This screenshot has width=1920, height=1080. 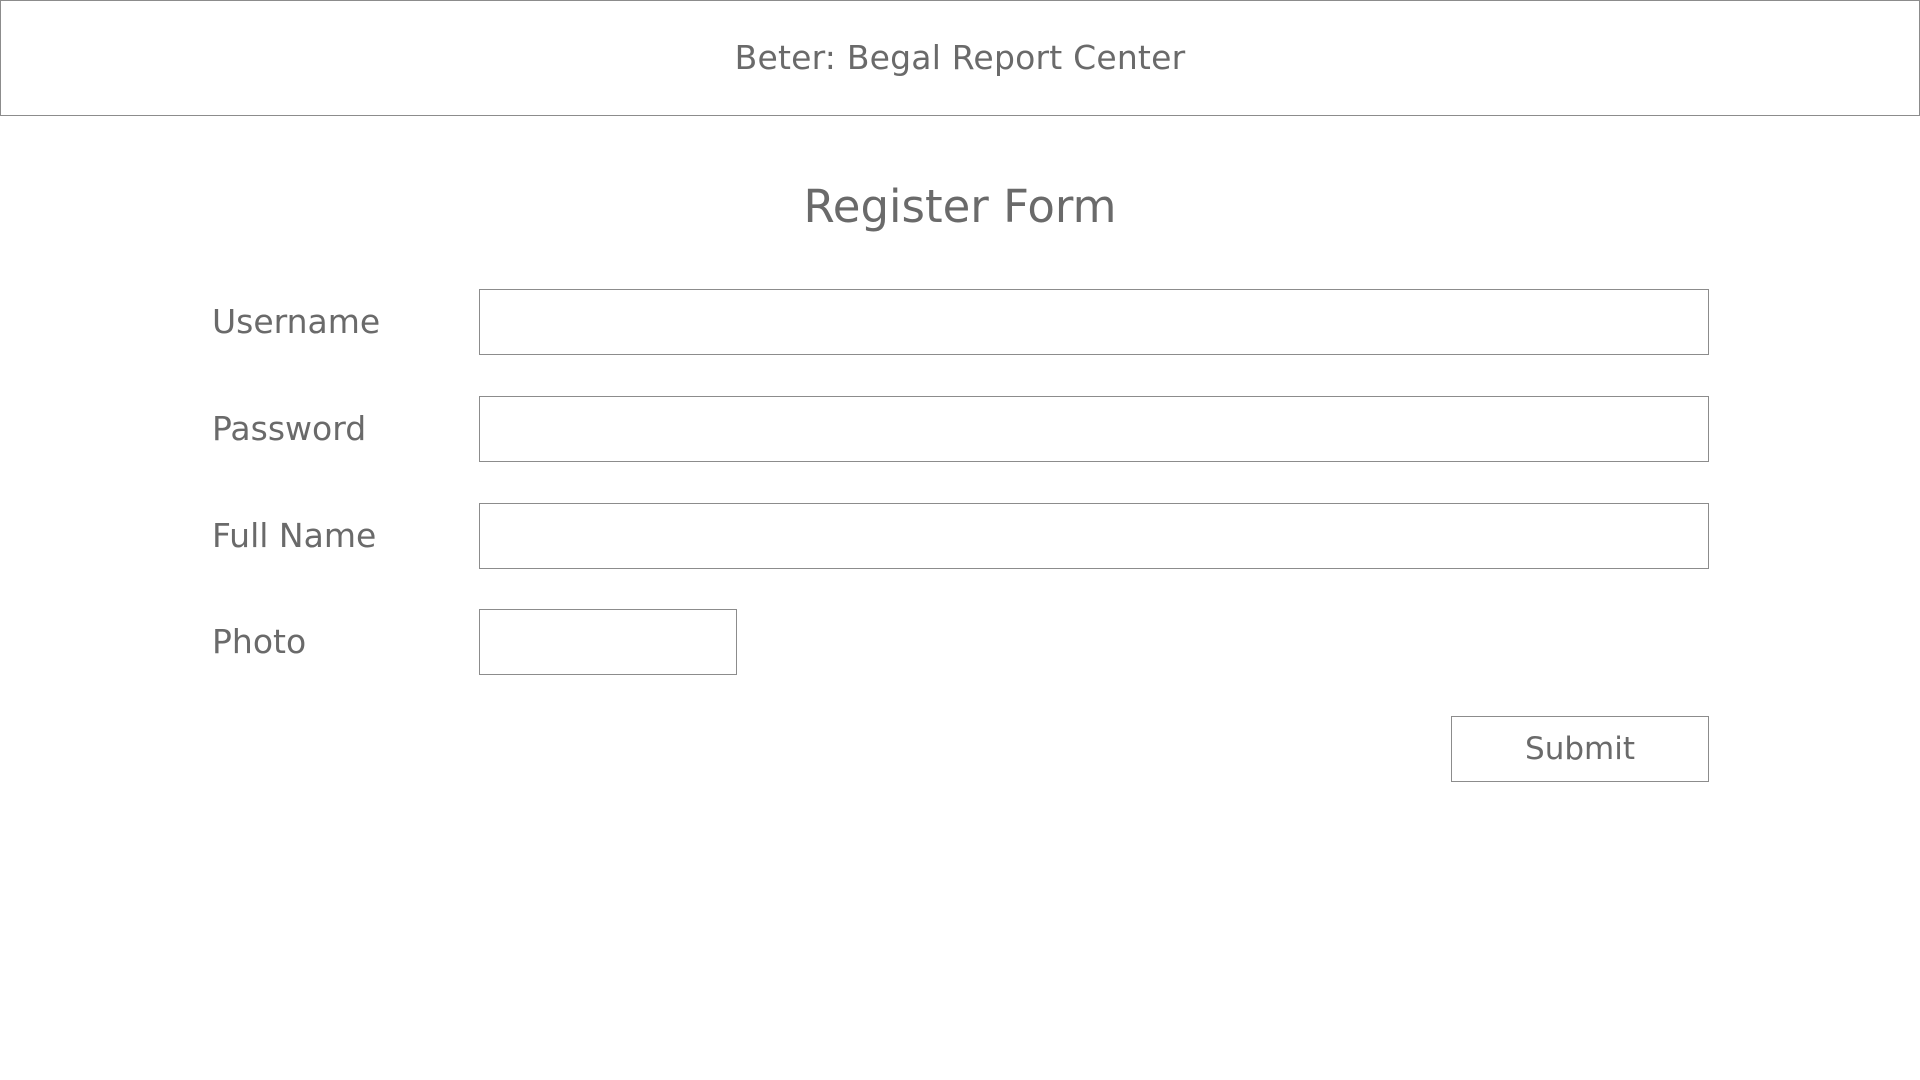 I want to click on app-header: Beter: Begal Report Center, so click(x=960, y=58).